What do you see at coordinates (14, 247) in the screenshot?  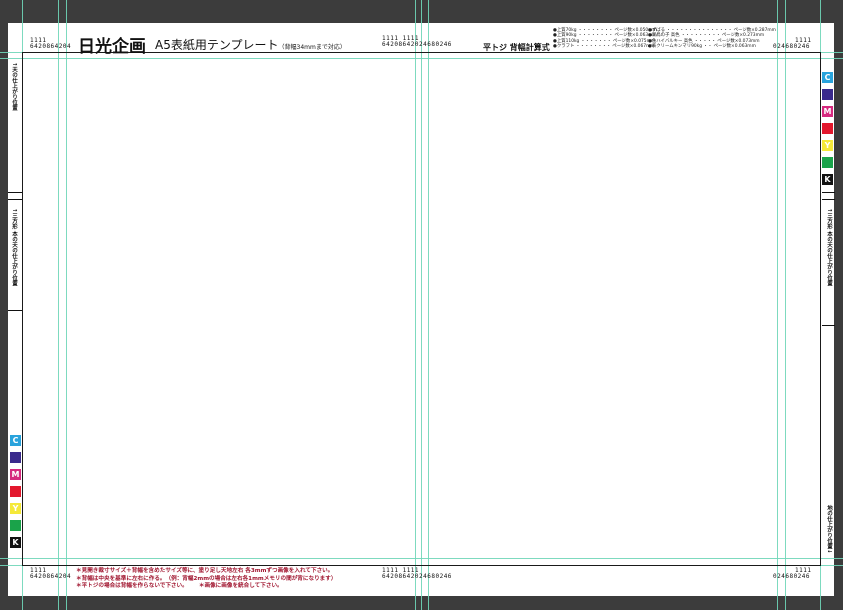 I see `left-mid-label: ↑三方形 本の天の仕上がり位置` at bounding box center [14, 247].